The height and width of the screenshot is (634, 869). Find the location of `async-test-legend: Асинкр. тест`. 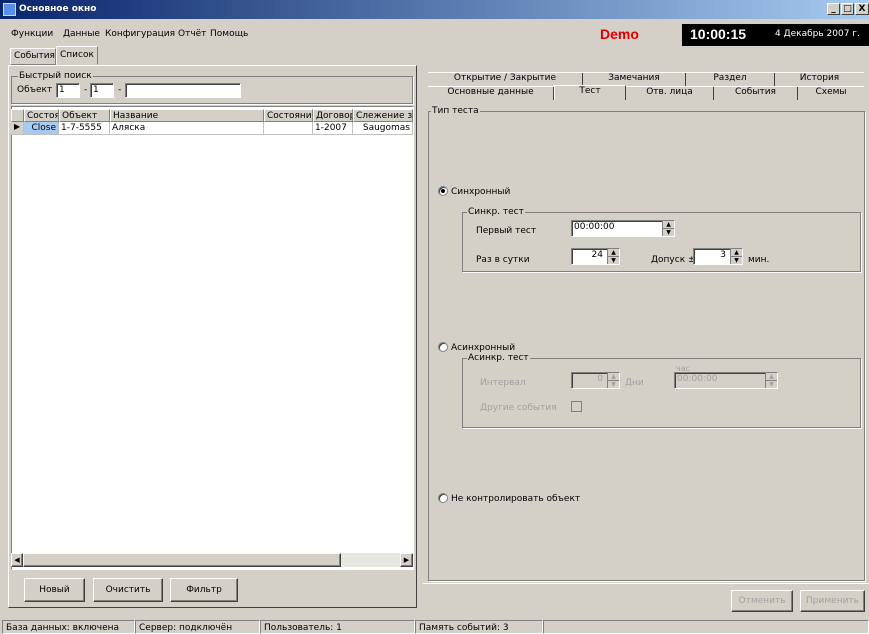

async-test-legend: Асинкр. тест is located at coordinates (498, 358).